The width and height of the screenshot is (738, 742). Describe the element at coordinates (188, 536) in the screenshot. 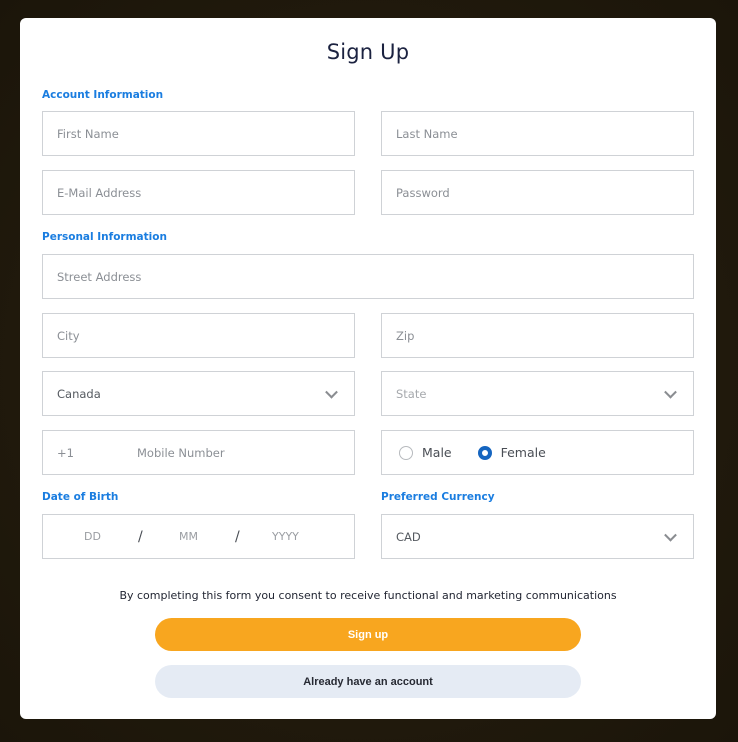

I see `dob-month-input: MM` at that location.